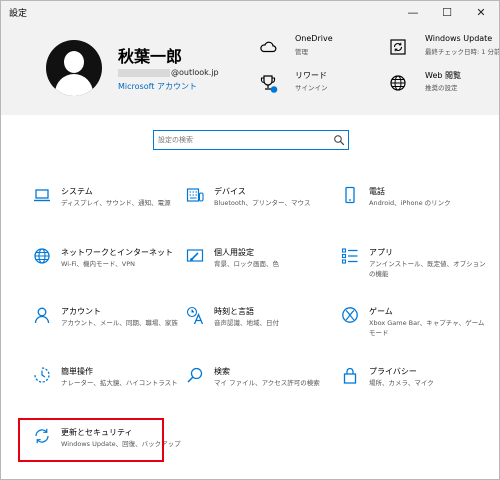  I want to click on tile-search: 検索 マイ ファイル、アクセス許可の検索, so click(263, 390).